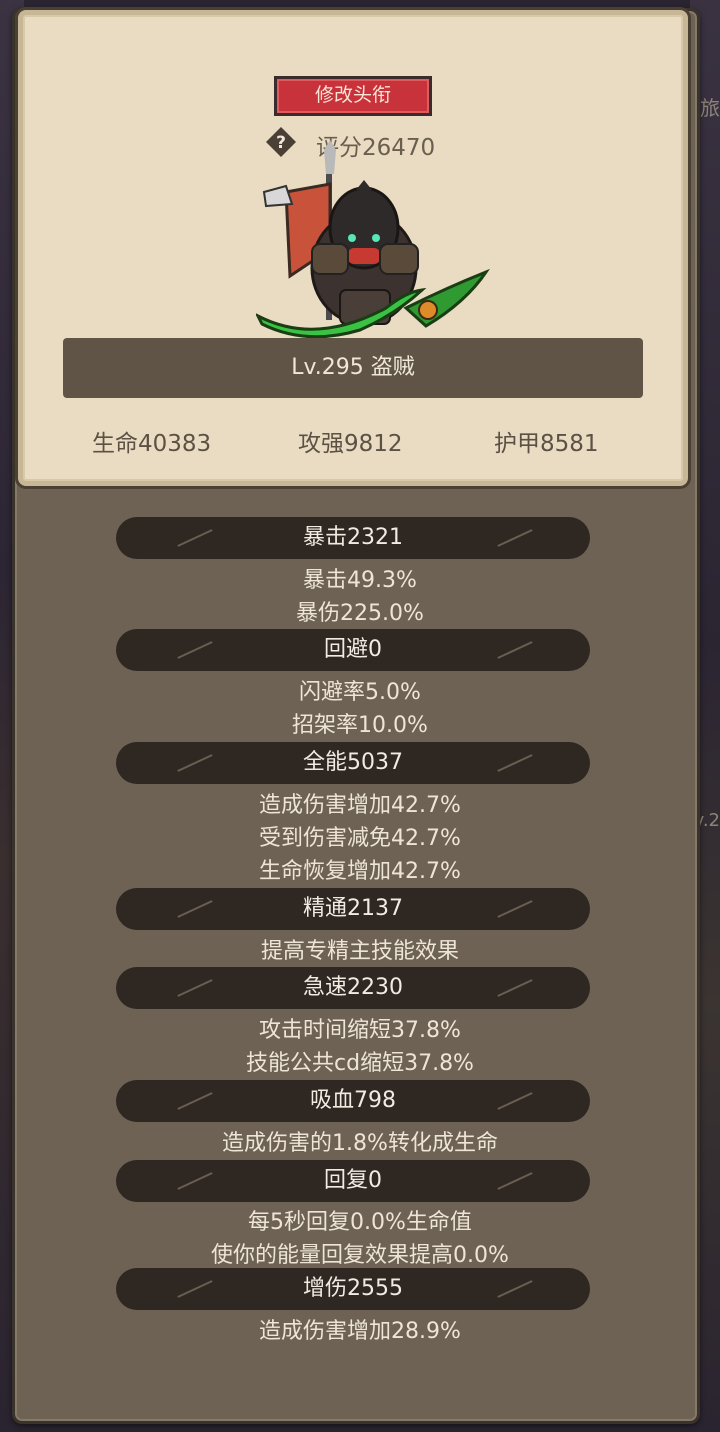  I want to click on stat-line: 受到伤害减免42.7%, so click(360, 838).